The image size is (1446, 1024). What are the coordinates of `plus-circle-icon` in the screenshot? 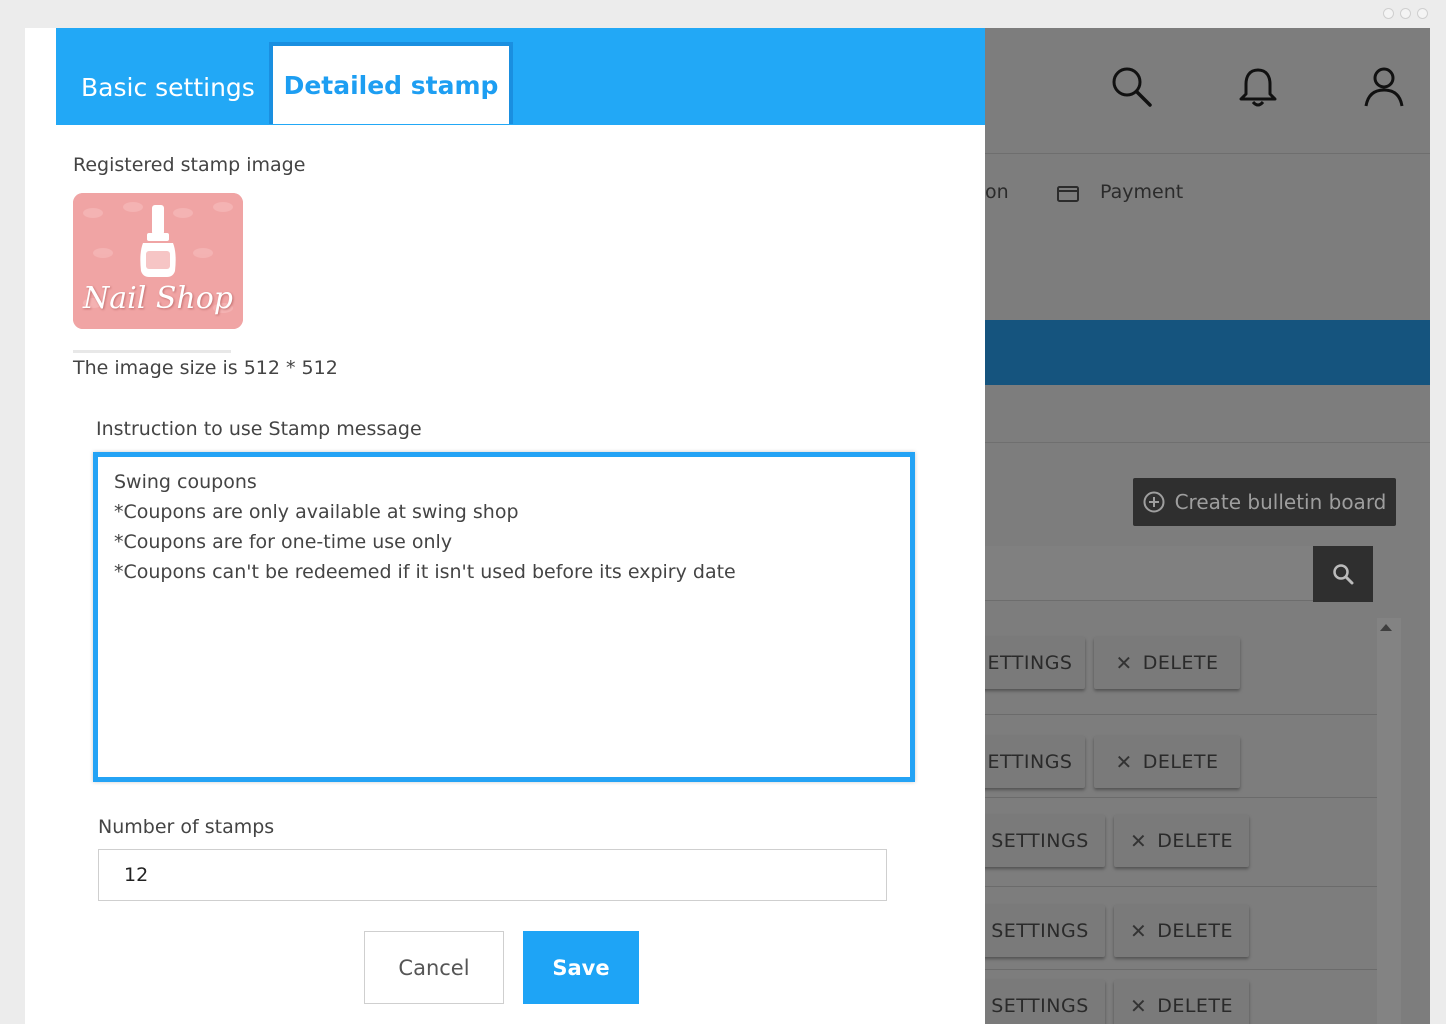 It's located at (1154, 502).